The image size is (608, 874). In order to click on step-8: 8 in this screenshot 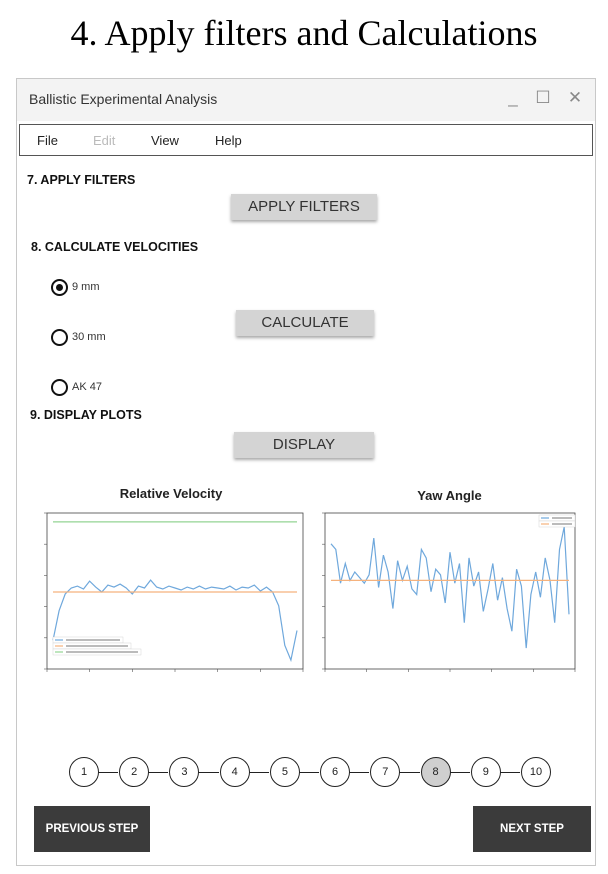, I will do `click(435, 772)`.